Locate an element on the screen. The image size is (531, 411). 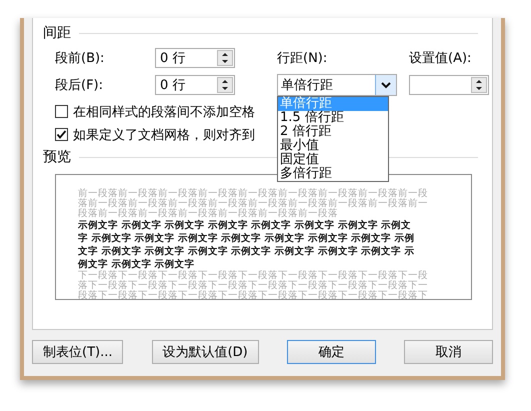
preview-text-line: 下一段落下一段落下一段落下一段落下一段落下一段落下一段落下一段落下一段 is located at coordinates (253, 276).